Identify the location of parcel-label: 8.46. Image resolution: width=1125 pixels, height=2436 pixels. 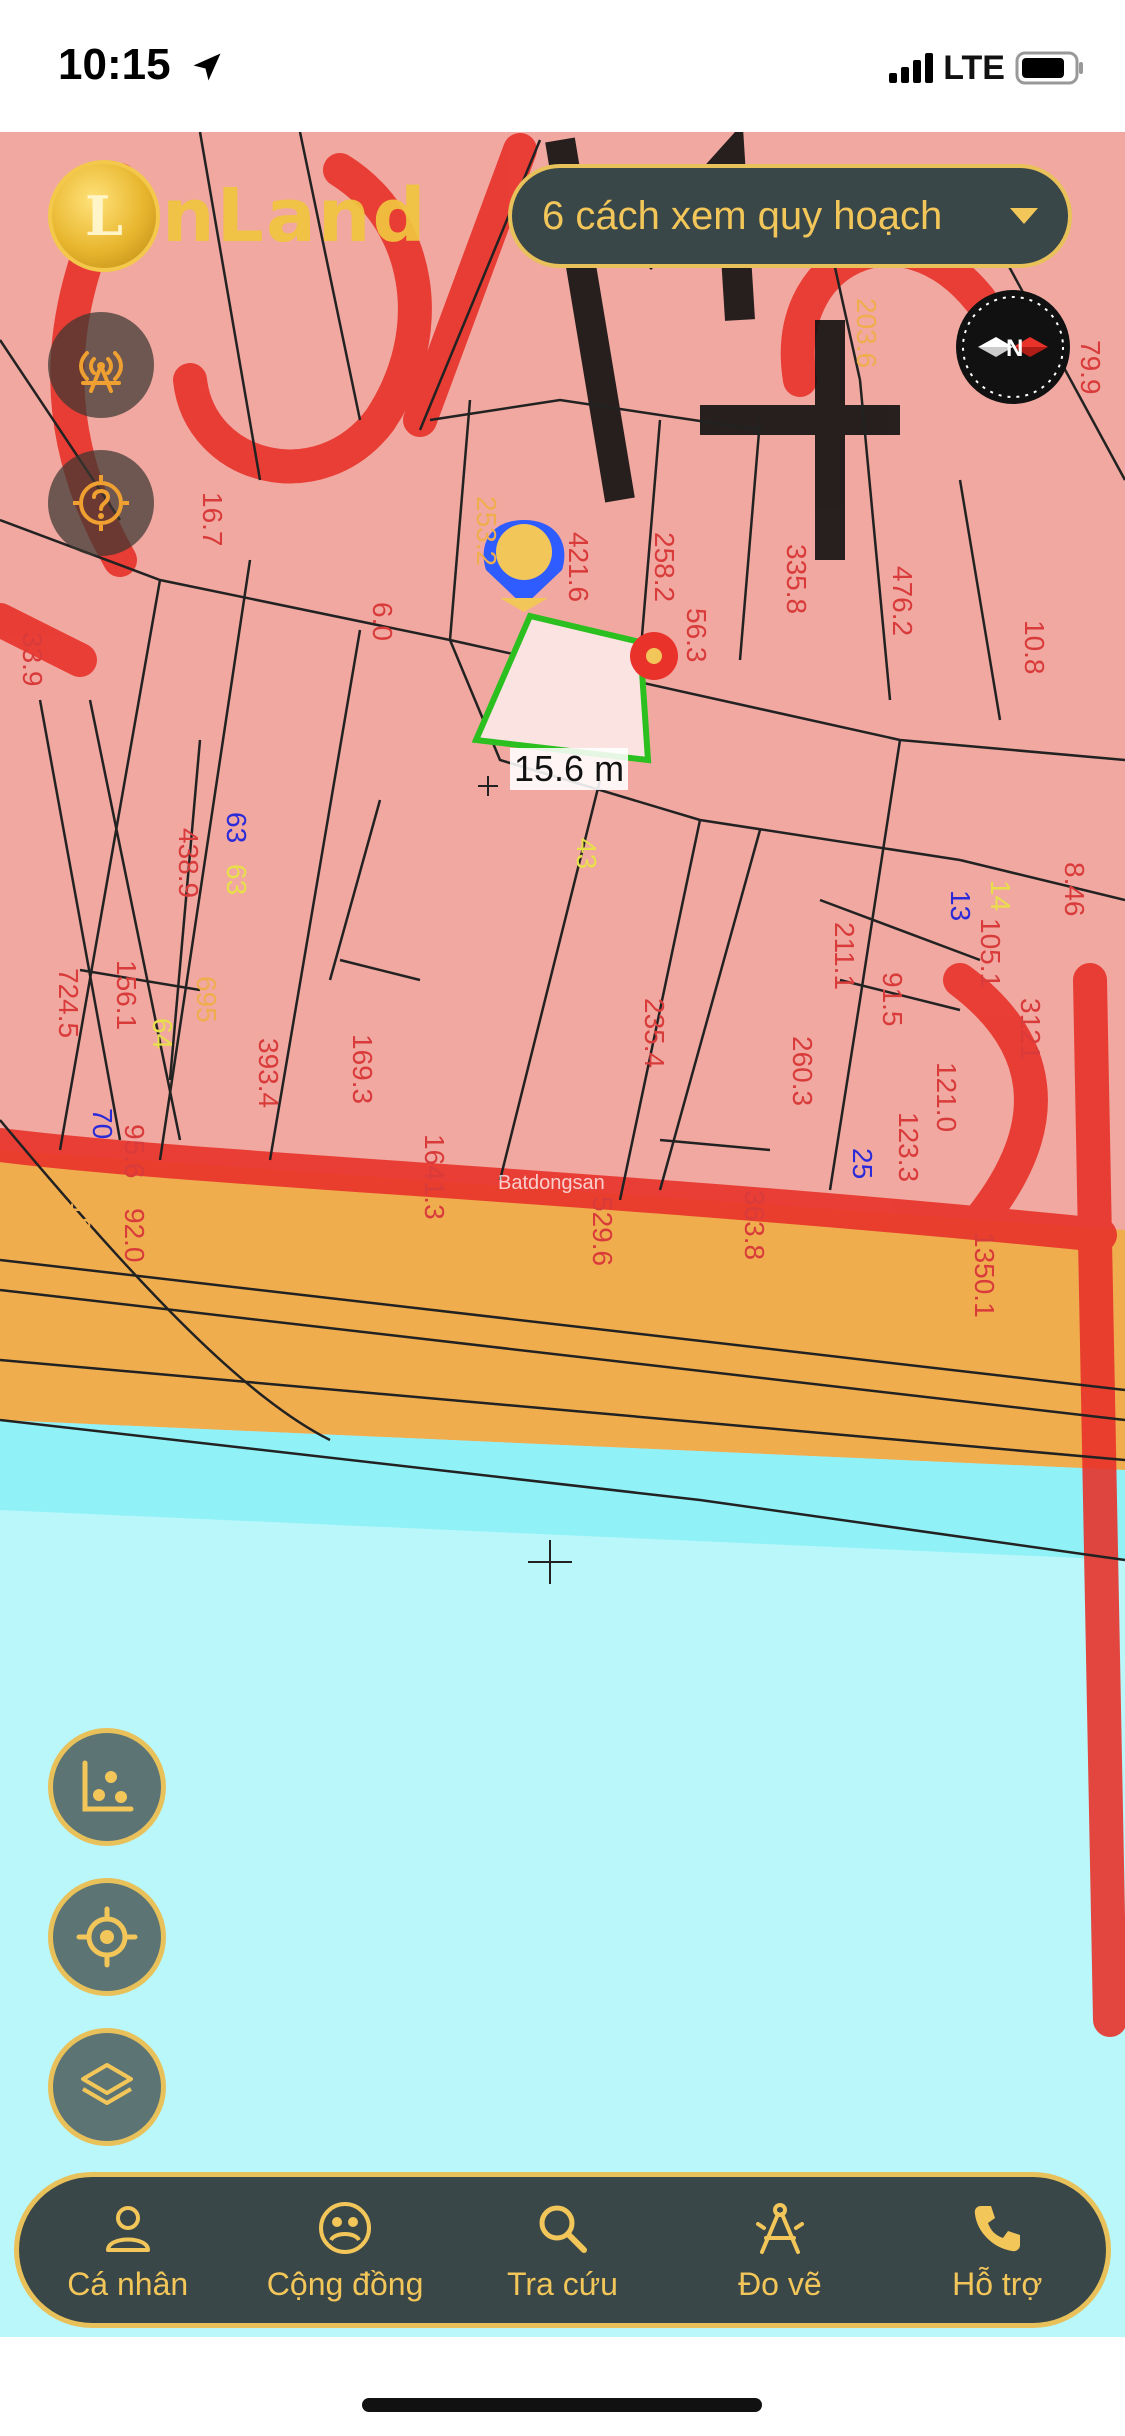
(1074, 889).